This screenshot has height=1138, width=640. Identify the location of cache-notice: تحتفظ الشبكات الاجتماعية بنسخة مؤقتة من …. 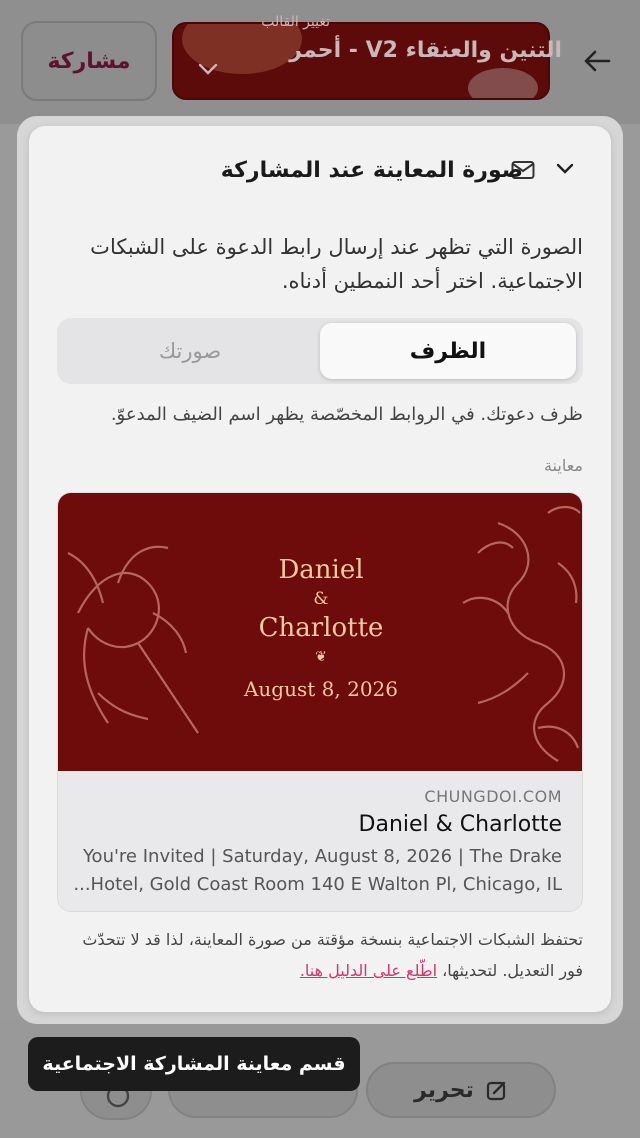
(320, 955).